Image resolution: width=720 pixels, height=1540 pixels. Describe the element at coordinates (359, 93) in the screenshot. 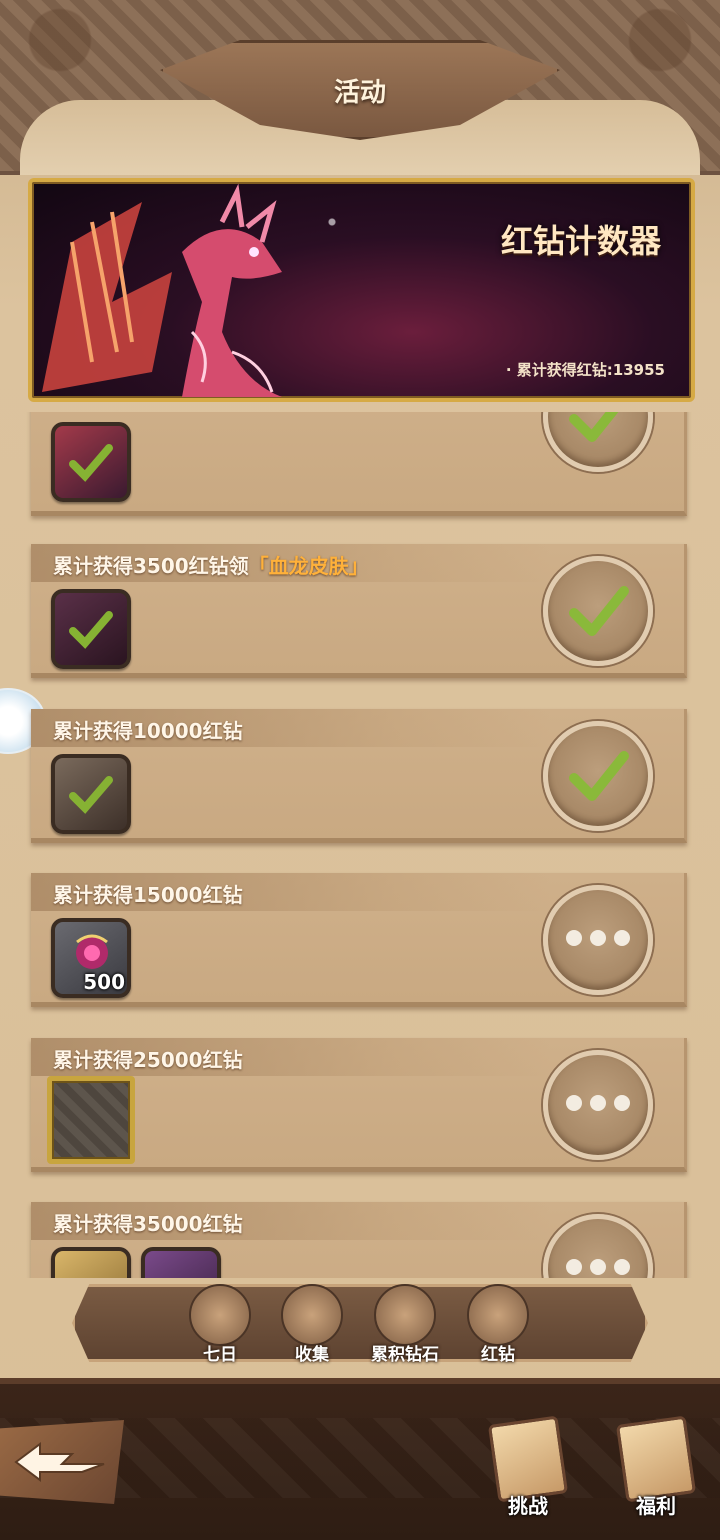

I see `page-title: 活动` at that location.